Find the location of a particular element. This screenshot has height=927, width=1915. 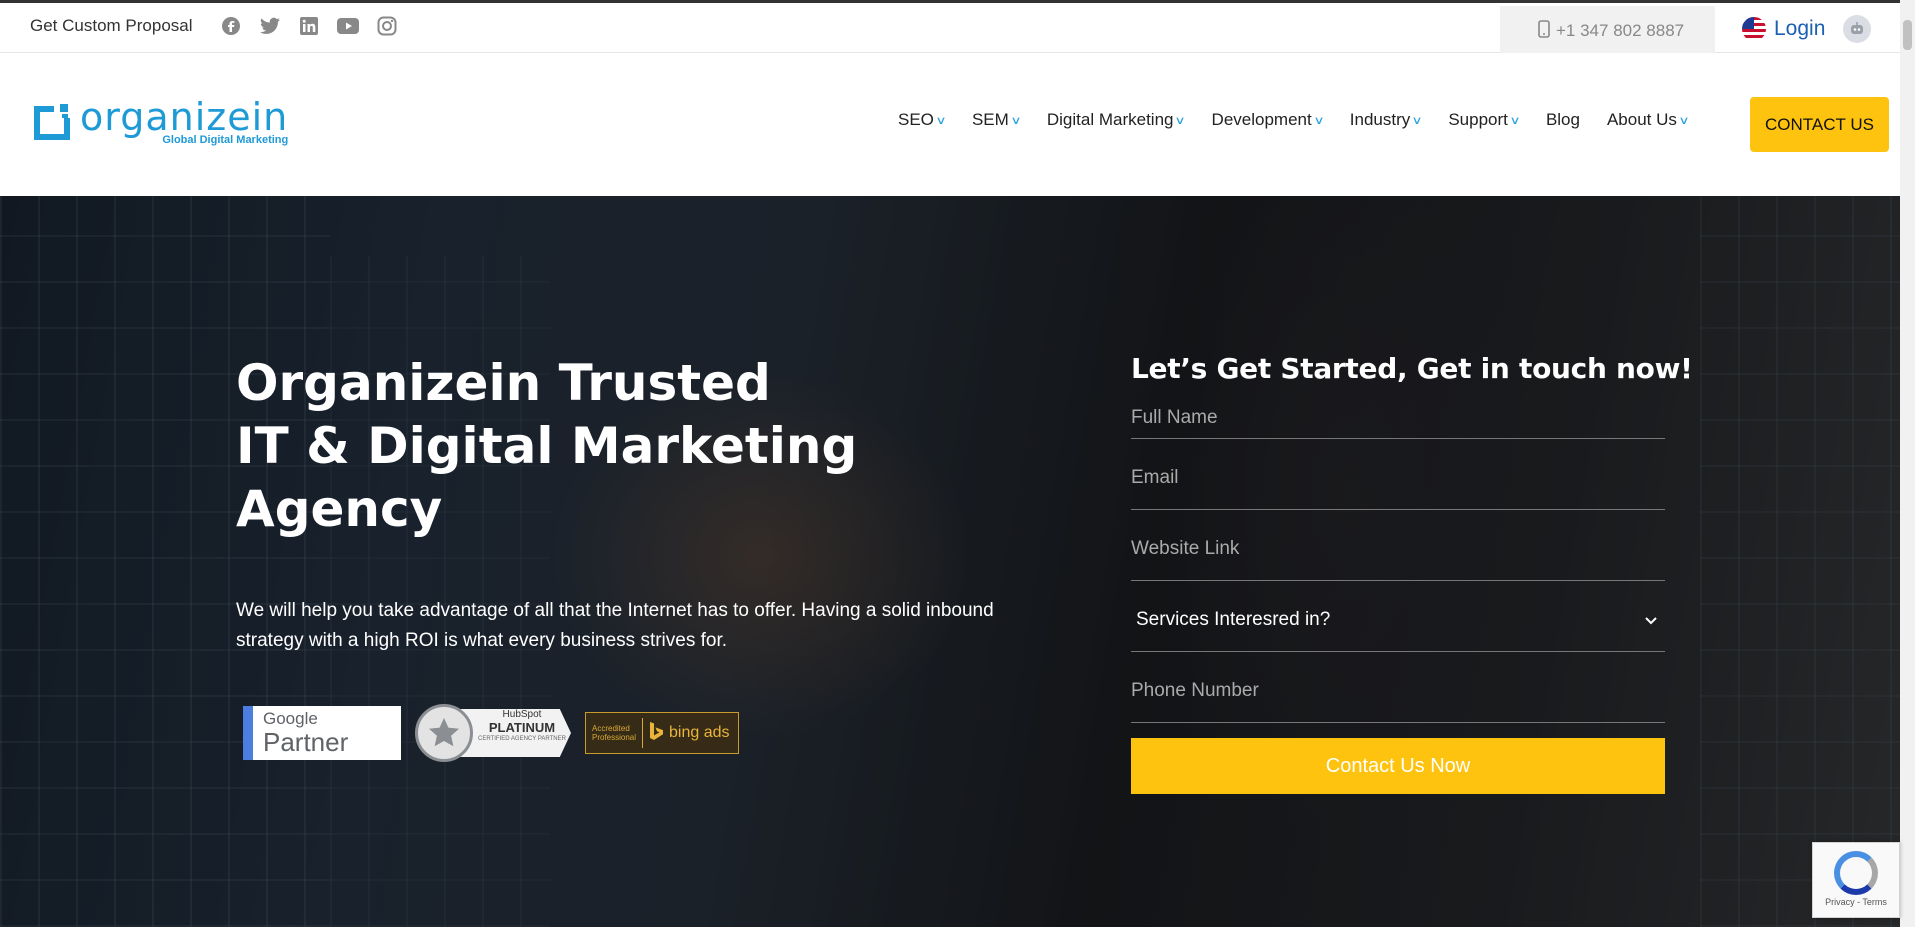

login-area: Login is located at coordinates (1807, 29).